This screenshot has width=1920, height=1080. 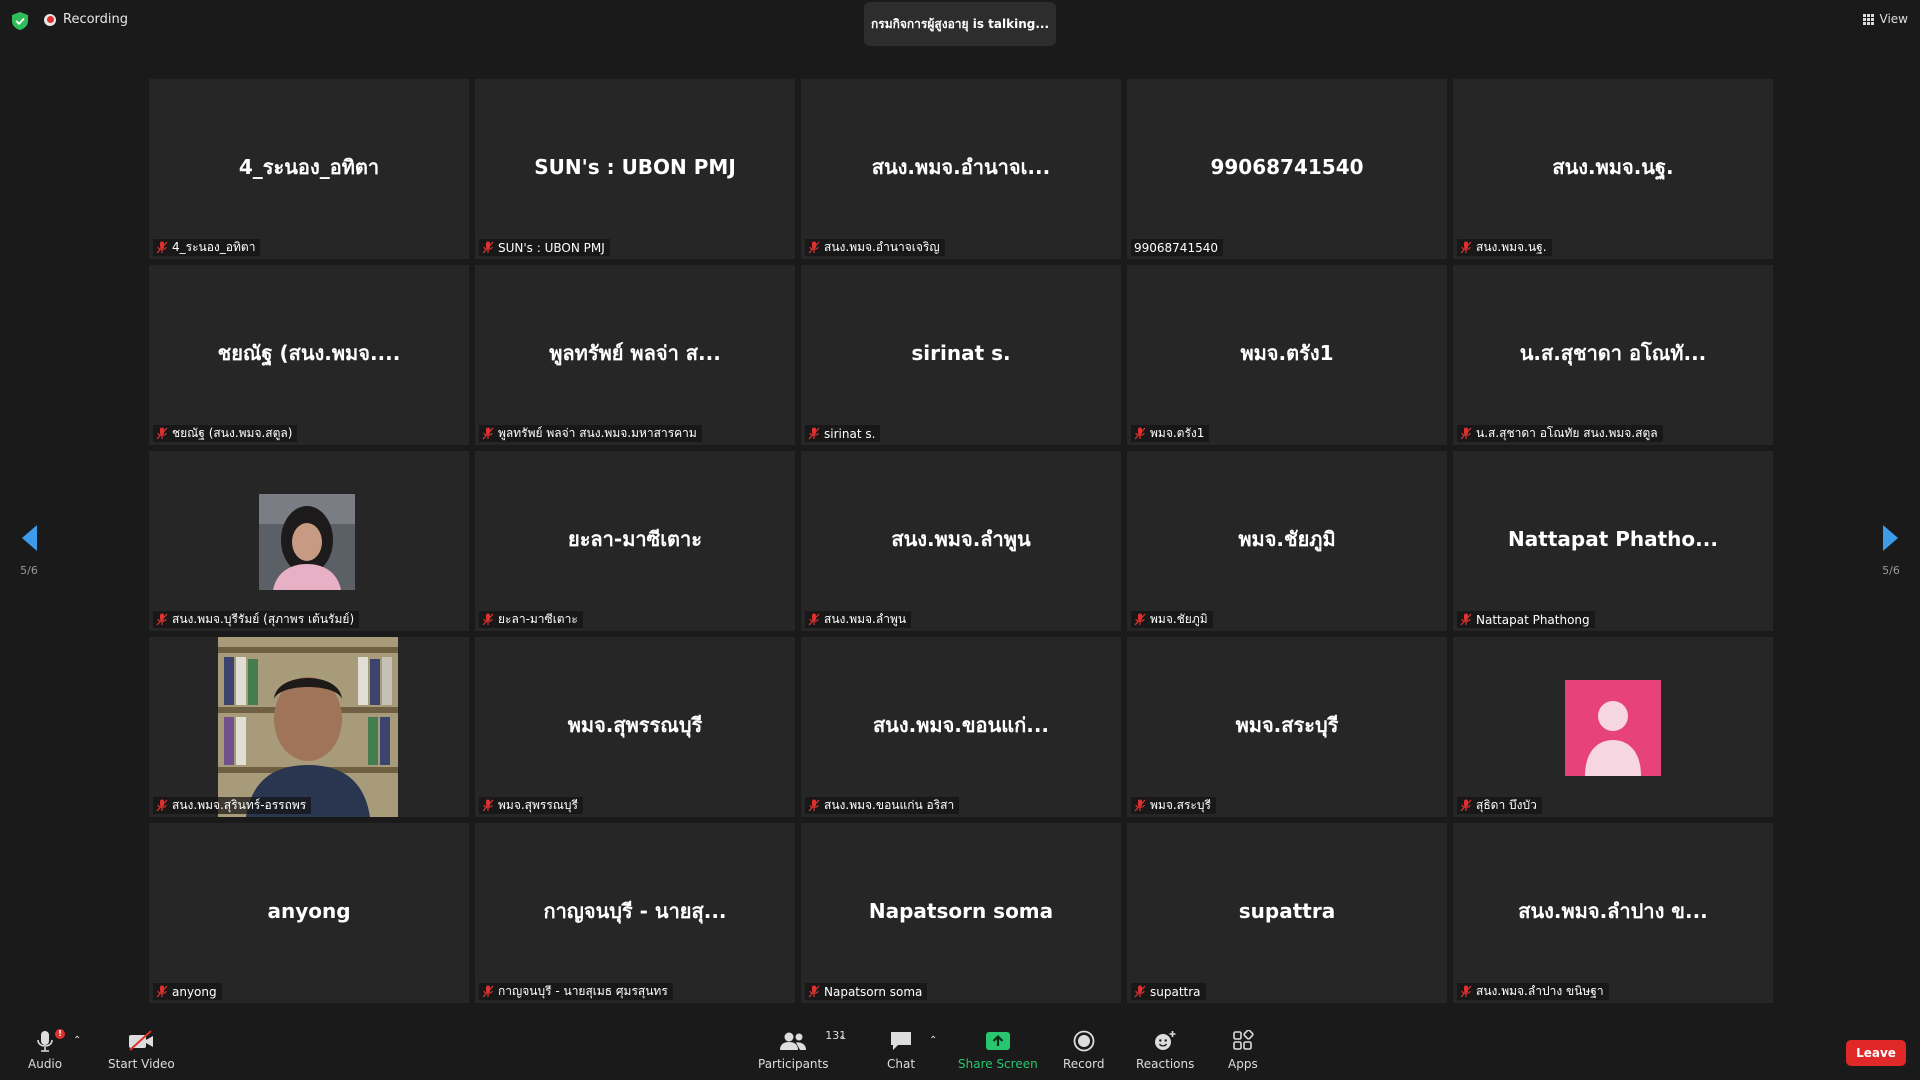 I want to click on participant-name: Nattapat Phathong, so click(x=1533, y=619).